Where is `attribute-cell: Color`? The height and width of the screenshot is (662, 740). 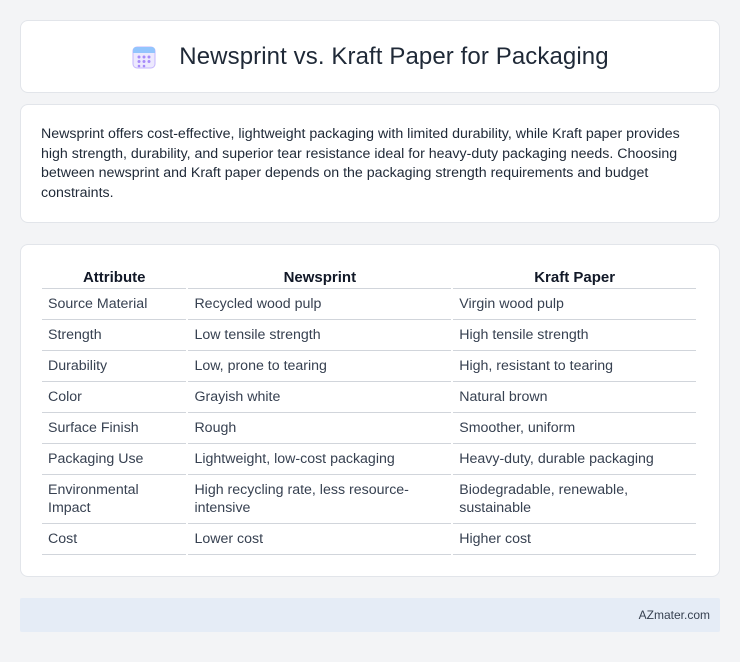 attribute-cell: Color is located at coordinates (114, 397).